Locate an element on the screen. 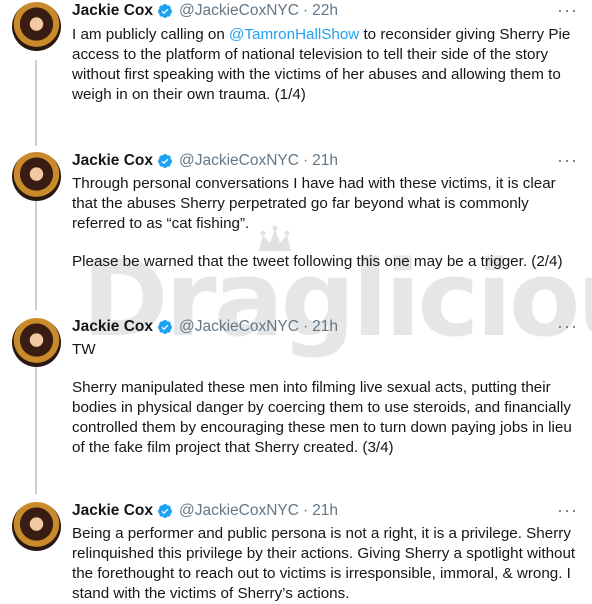 This screenshot has width=592, height=604. tweet-paragraph: TW is located at coordinates (84, 349).